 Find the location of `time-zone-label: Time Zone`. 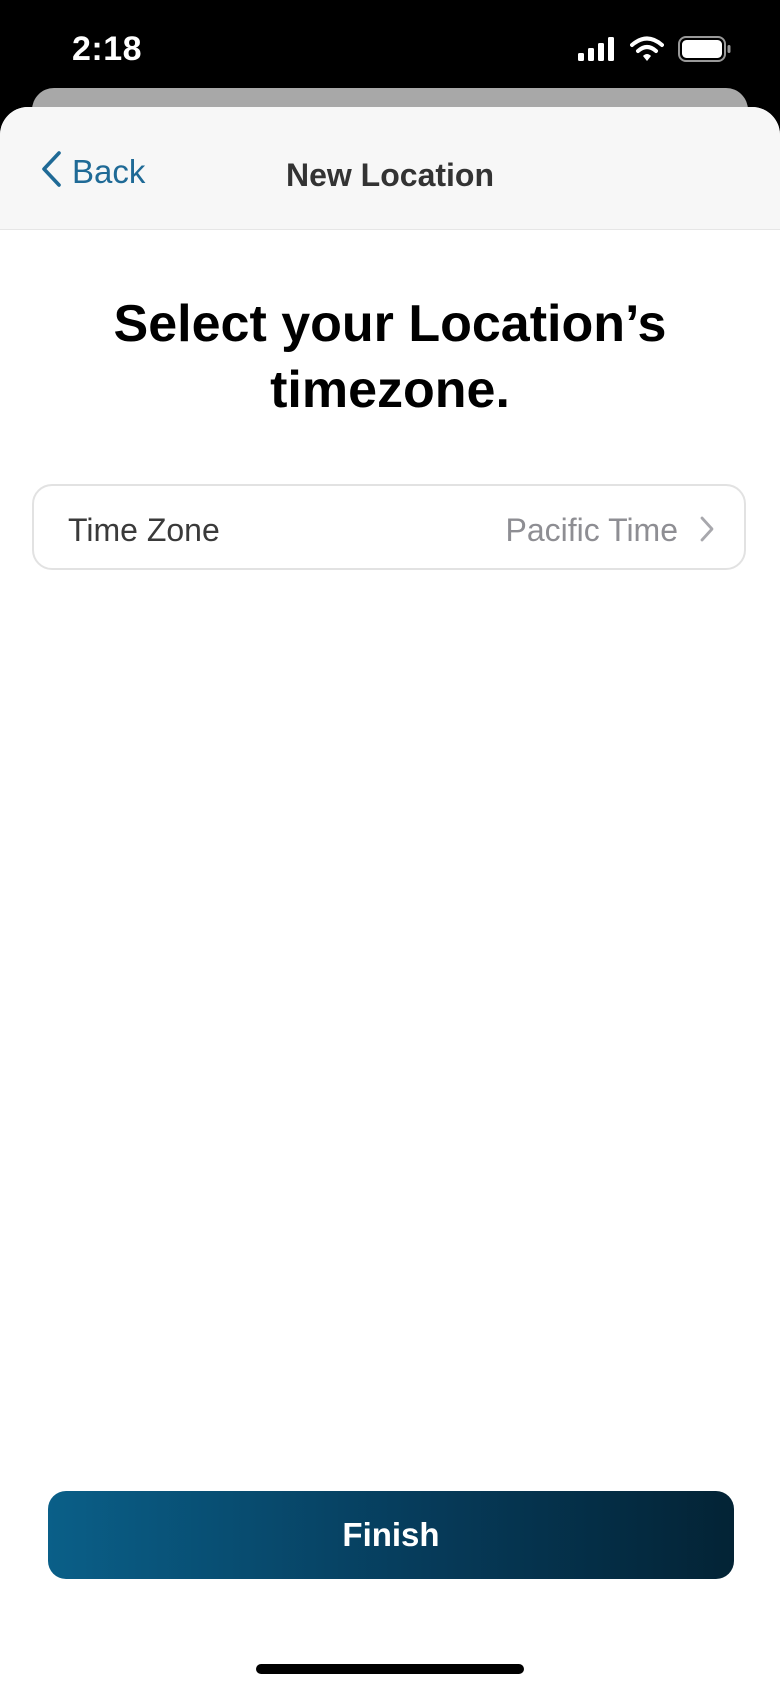

time-zone-label: Time Zone is located at coordinates (144, 530).